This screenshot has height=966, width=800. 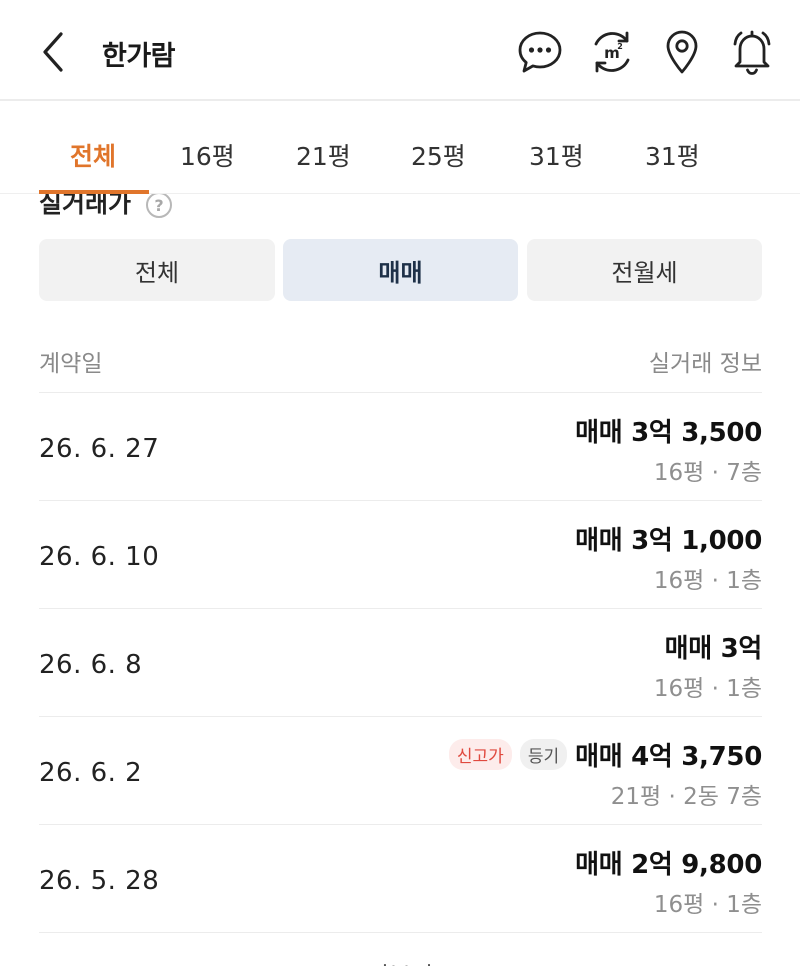 What do you see at coordinates (668, 540) in the screenshot?
I see `deal-price: 매매 3억 1,000` at bounding box center [668, 540].